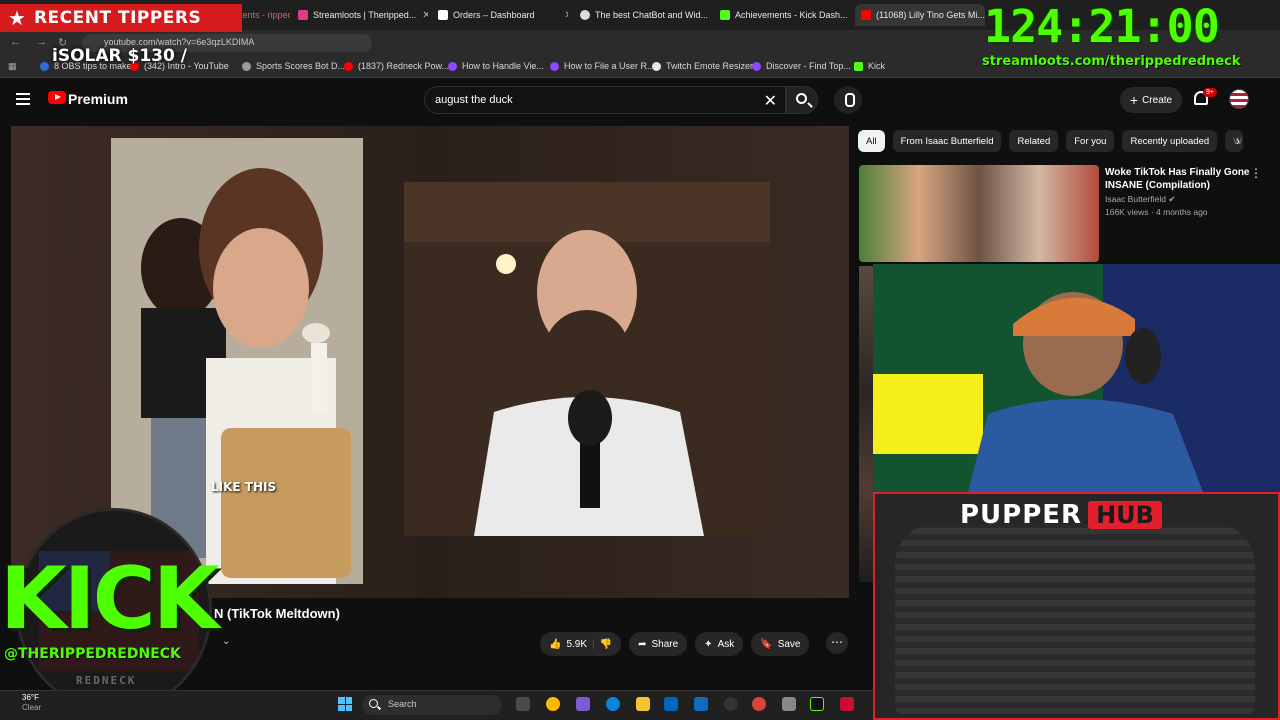 The image size is (1280, 720). Describe the element at coordinates (98, 99) in the screenshot. I see `youtube-premium-label: Premium` at that location.